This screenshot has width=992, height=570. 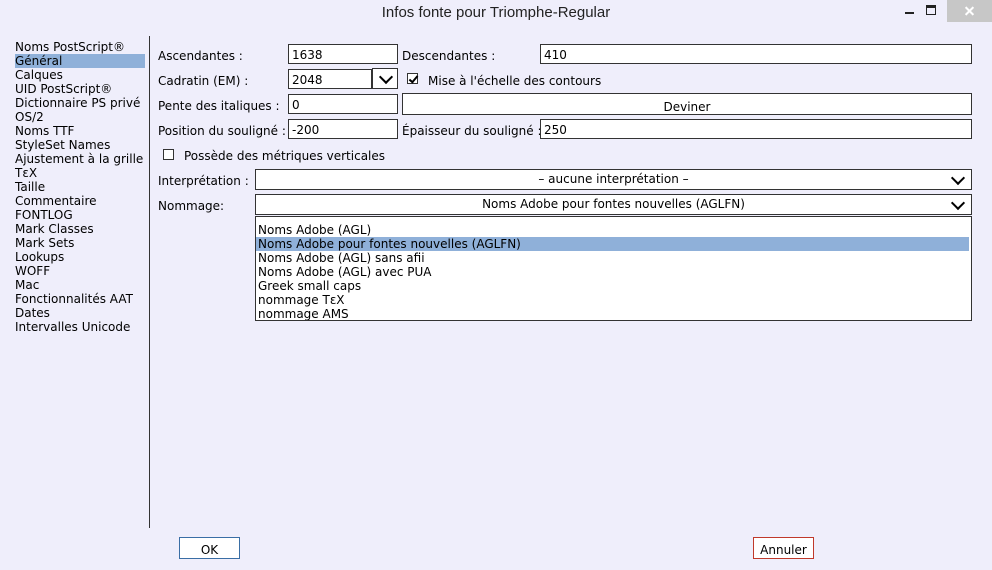 What do you see at coordinates (472, 131) in the screenshot?
I see `underline-width-label: Épaisseur du souligné :` at bounding box center [472, 131].